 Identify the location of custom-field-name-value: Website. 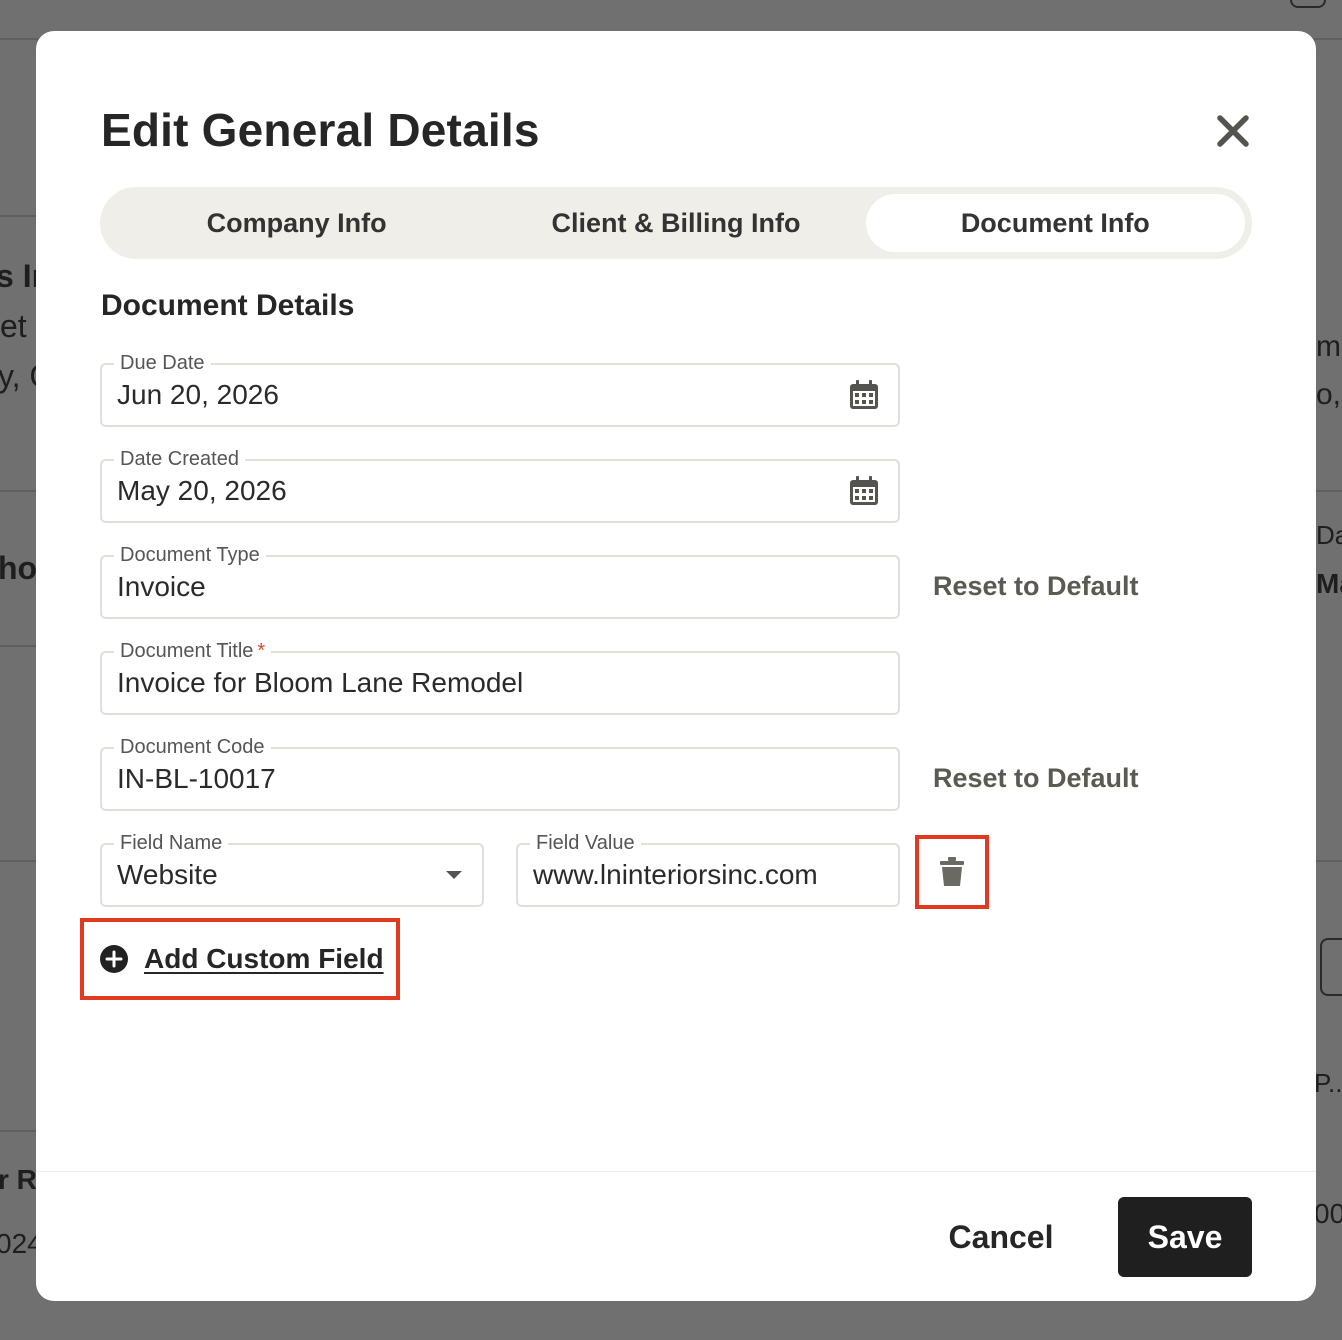
(167, 874).